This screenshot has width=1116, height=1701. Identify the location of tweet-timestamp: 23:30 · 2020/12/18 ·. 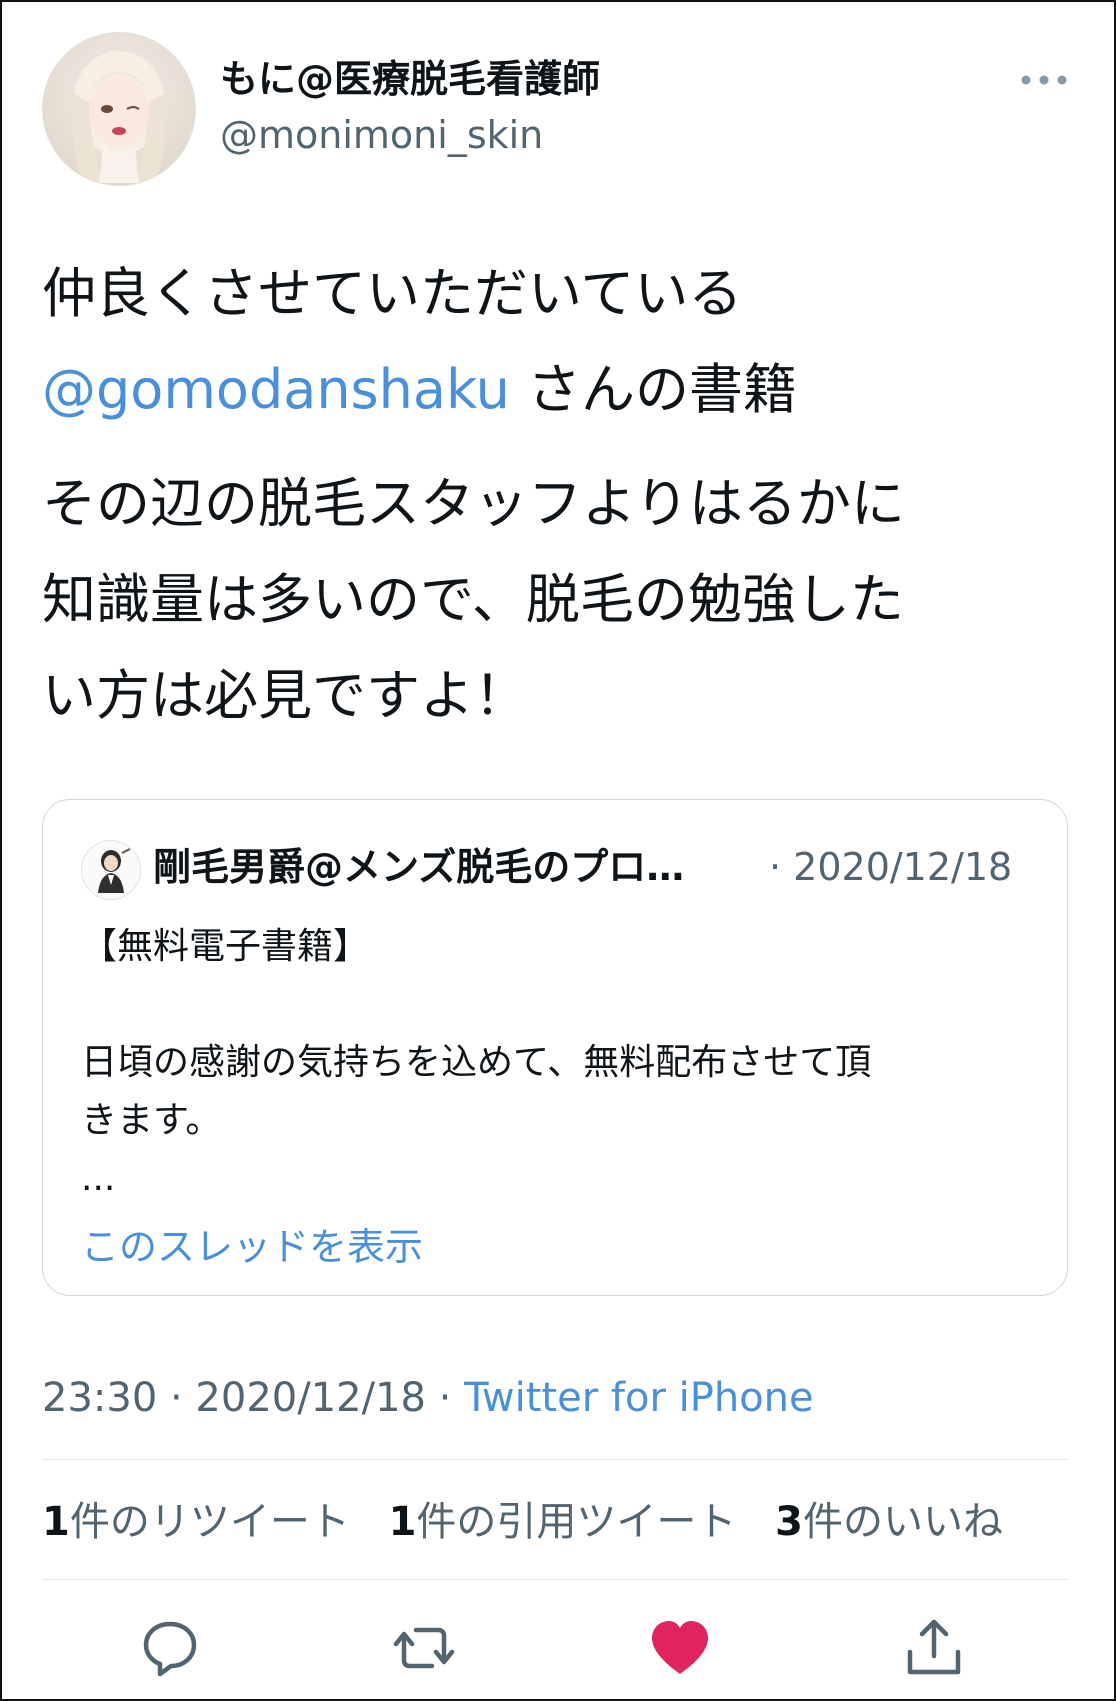
(253, 1398).